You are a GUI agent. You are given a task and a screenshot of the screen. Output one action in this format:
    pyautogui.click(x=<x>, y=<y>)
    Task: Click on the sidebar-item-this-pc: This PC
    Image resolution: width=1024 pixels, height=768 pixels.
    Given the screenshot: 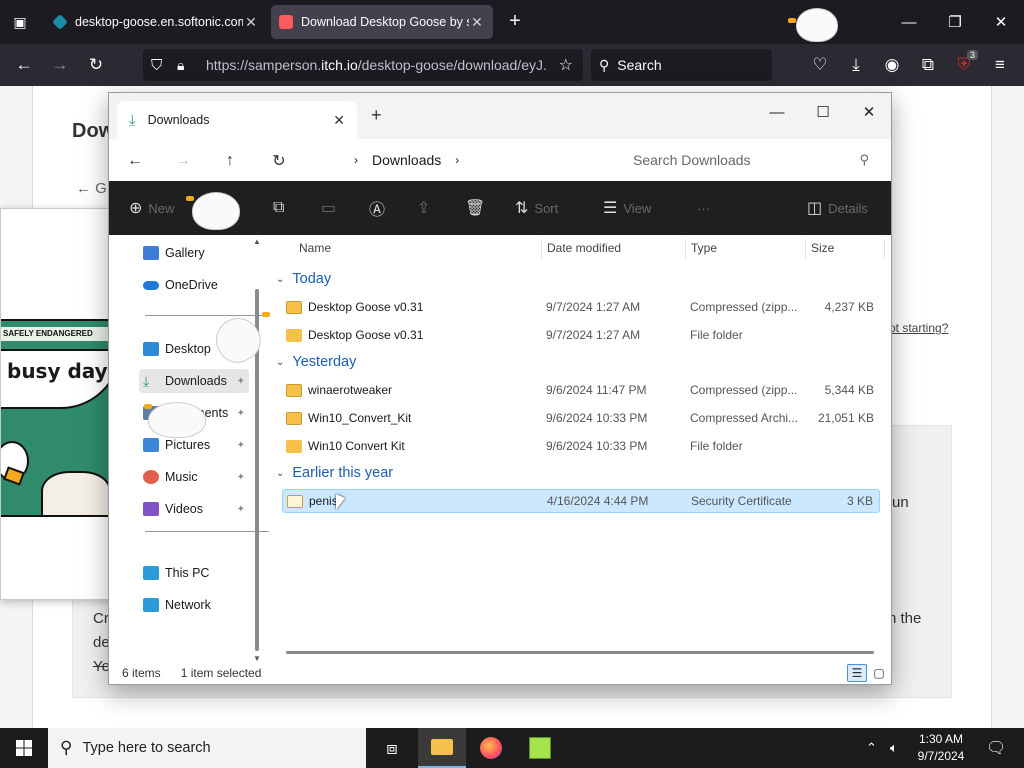 What is the action you would take?
    pyautogui.click(x=194, y=573)
    